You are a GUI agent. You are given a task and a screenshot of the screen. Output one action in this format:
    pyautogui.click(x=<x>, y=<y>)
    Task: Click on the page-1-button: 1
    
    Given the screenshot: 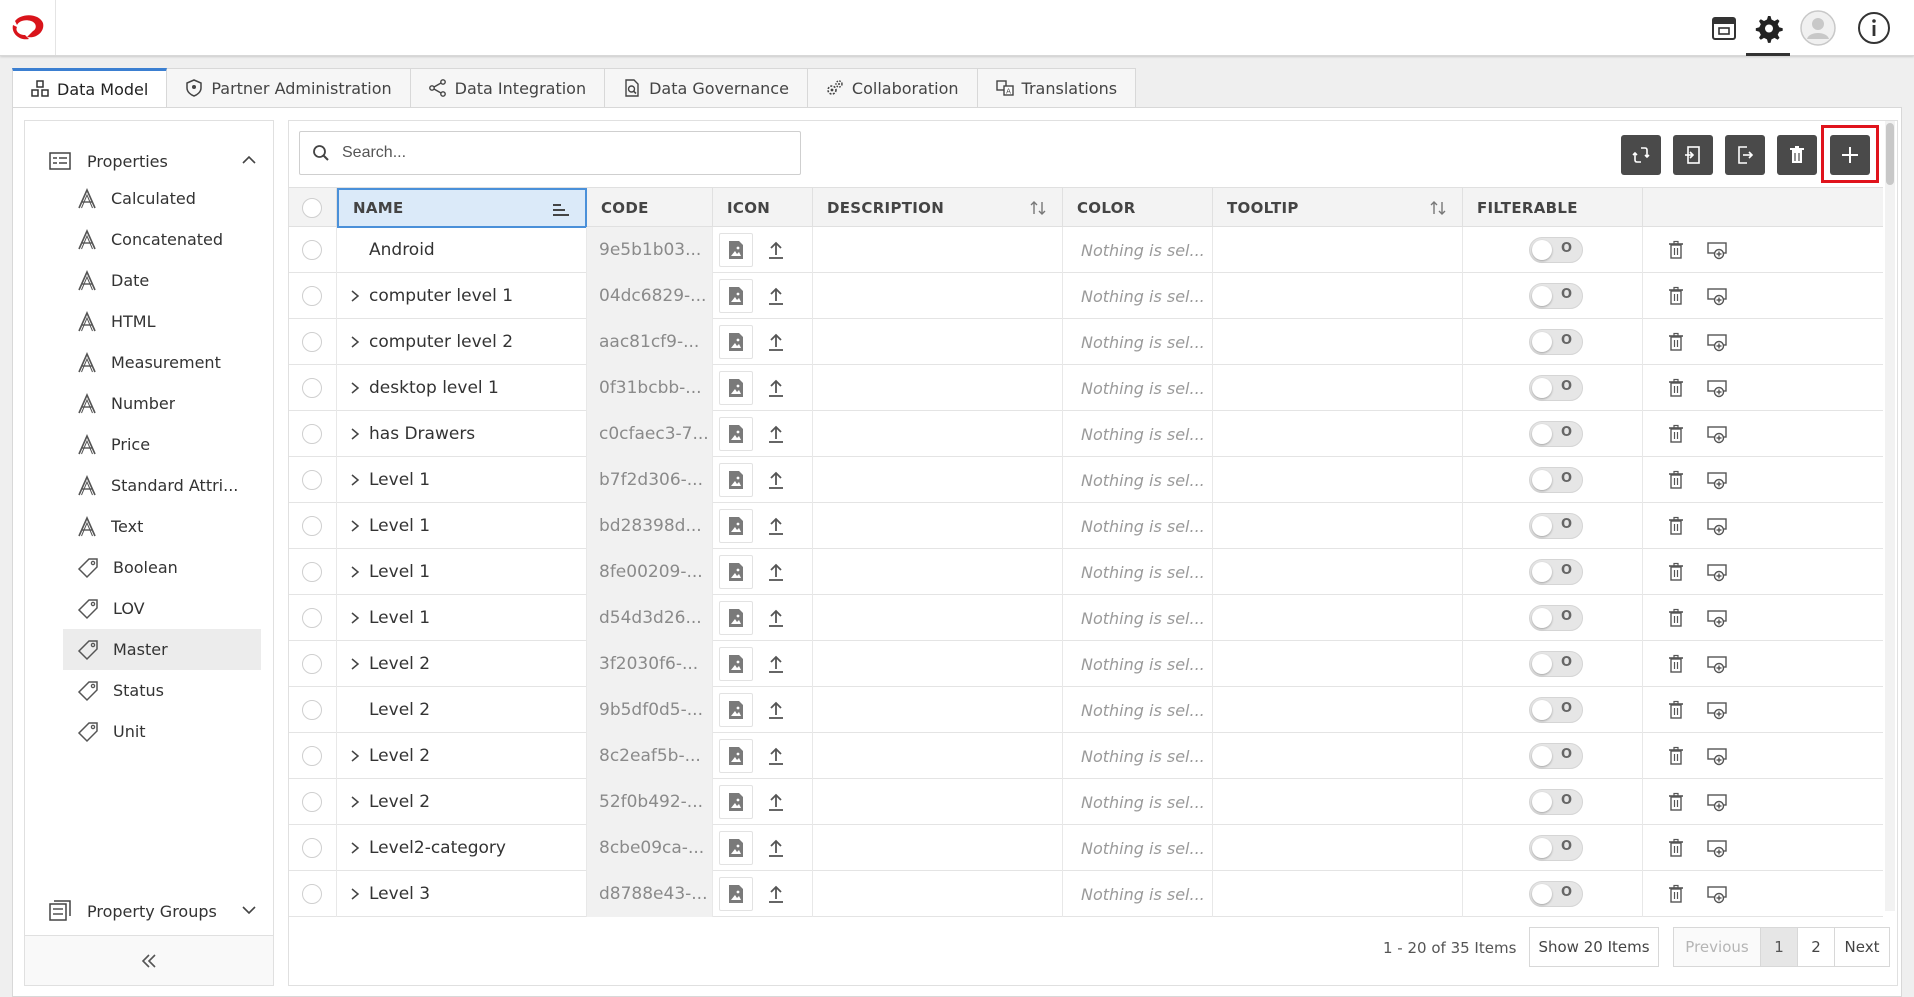 What is the action you would take?
    pyautogui.click(x=1779, y=947)
    